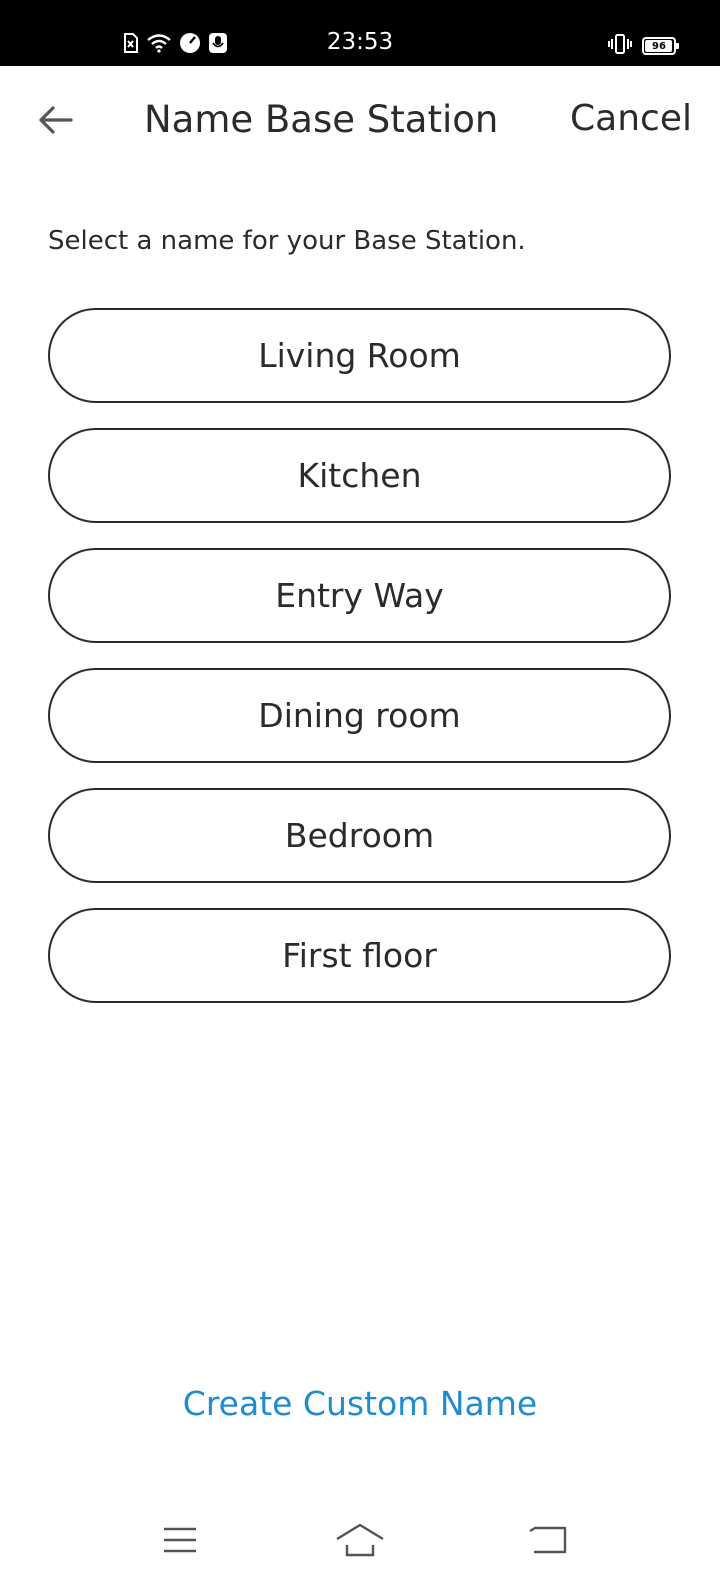 The width and height of the screenshot is (720, 1584). Describe the element at coordinates (631, 118) in the screenshot. I see `cancel-button: Cancel` at that location.